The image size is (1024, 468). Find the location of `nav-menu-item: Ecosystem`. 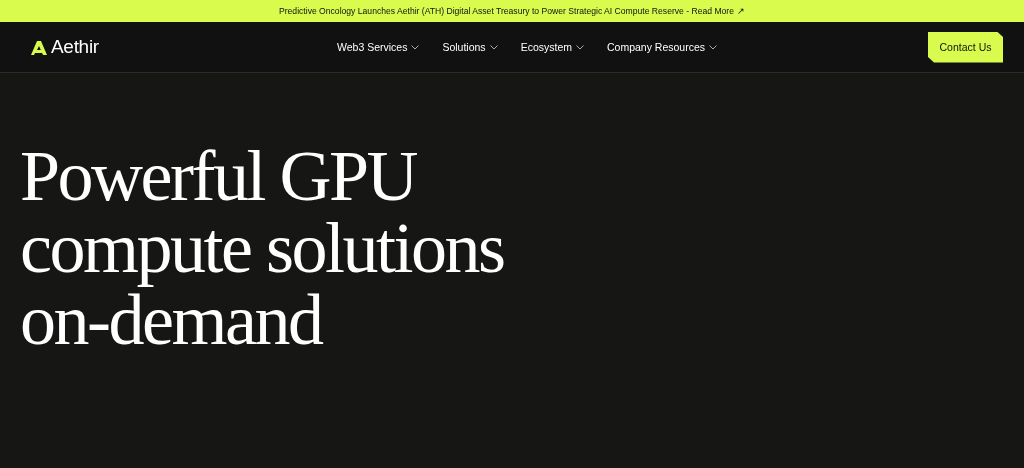

nav-menu-item: Ecosystem is located at coordinates (552, 47).